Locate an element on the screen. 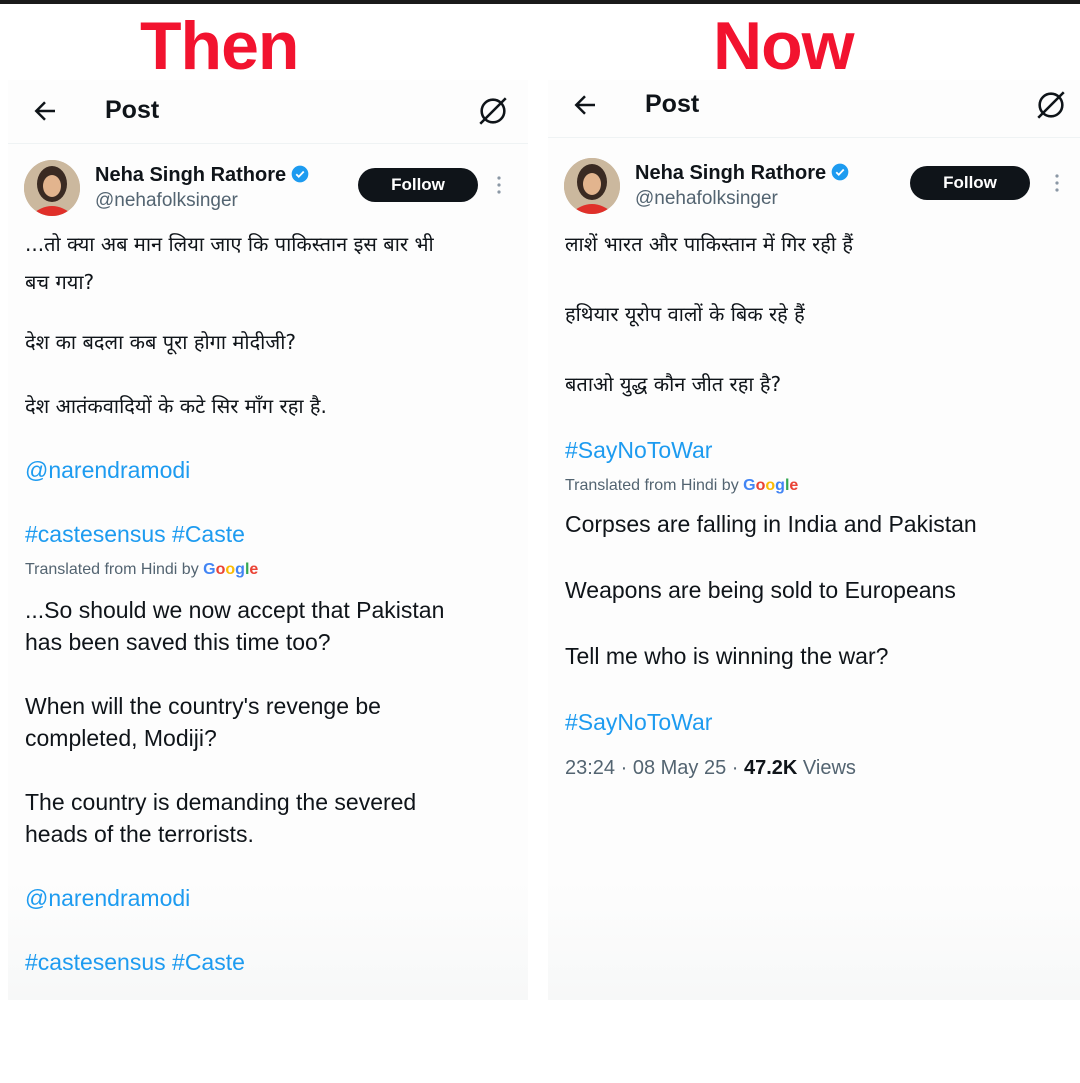 The width and height of the screenshot is (1080, 1083). translation-line: Tell me who is winning the war? is located at coordinates (727, 656).